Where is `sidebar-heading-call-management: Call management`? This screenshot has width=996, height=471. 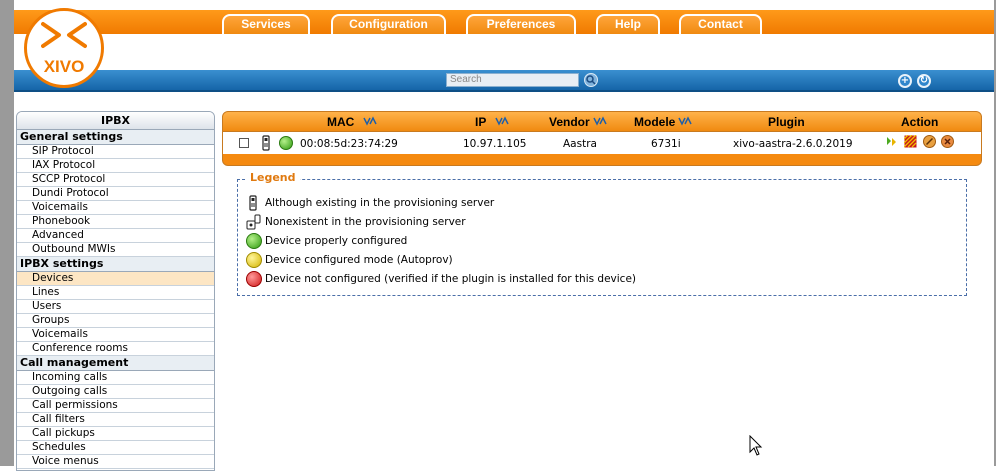 sidebar-heading-call-management: Call management is located at coordinates (115, 363).